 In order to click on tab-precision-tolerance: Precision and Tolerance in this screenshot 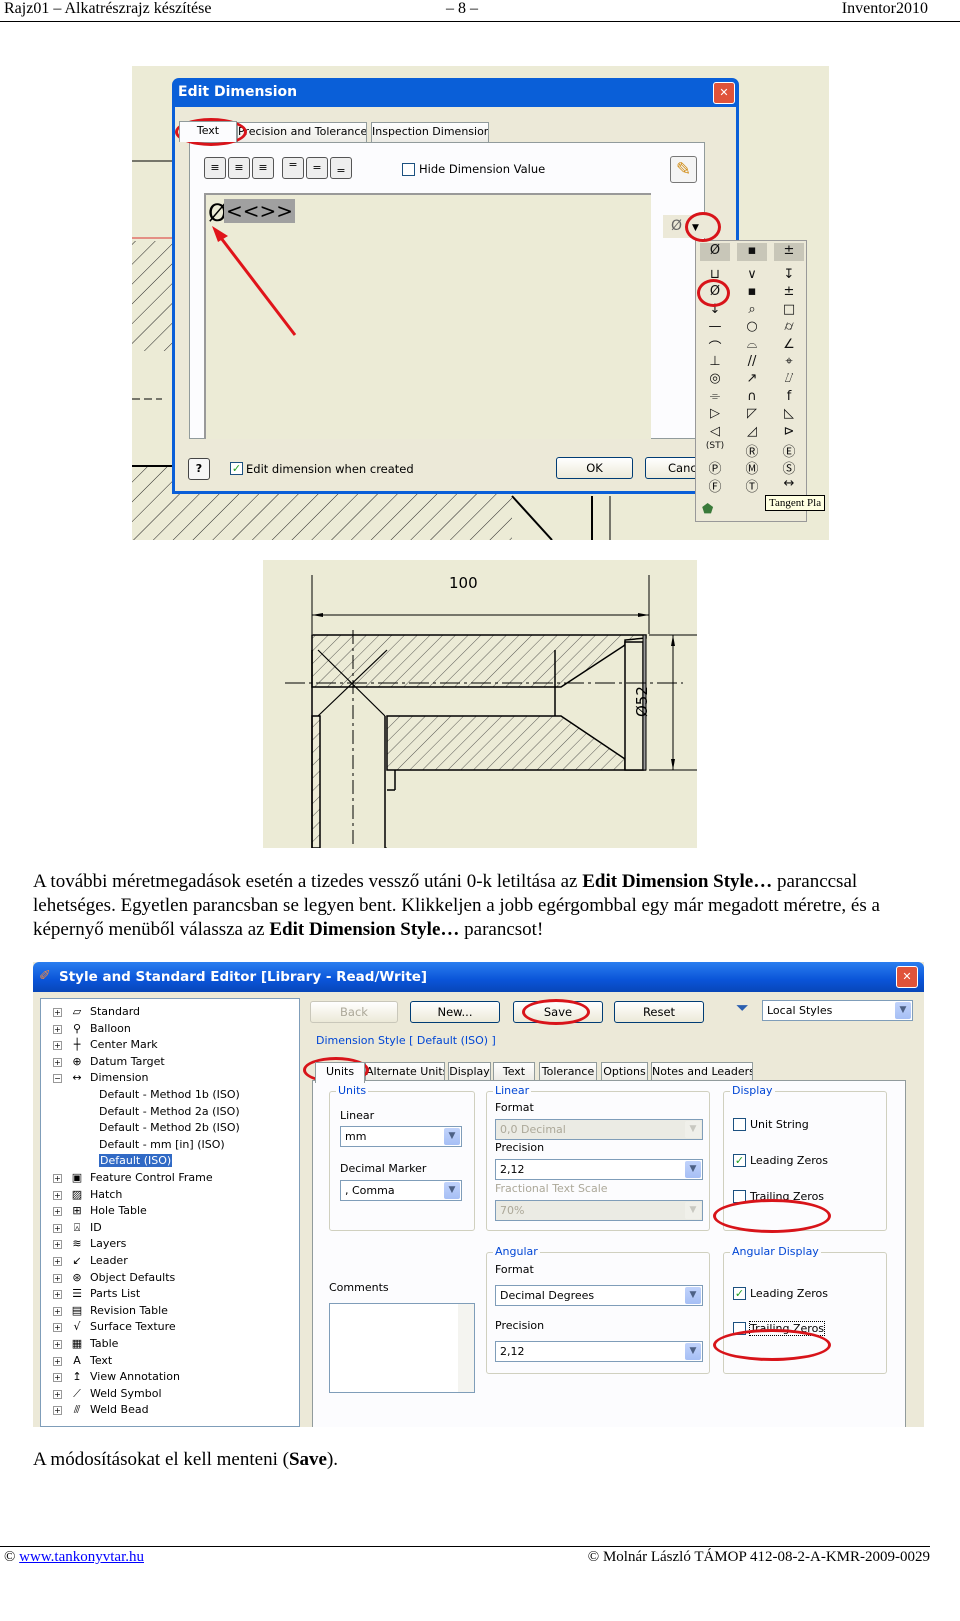, I will do `click(302, 132)`.